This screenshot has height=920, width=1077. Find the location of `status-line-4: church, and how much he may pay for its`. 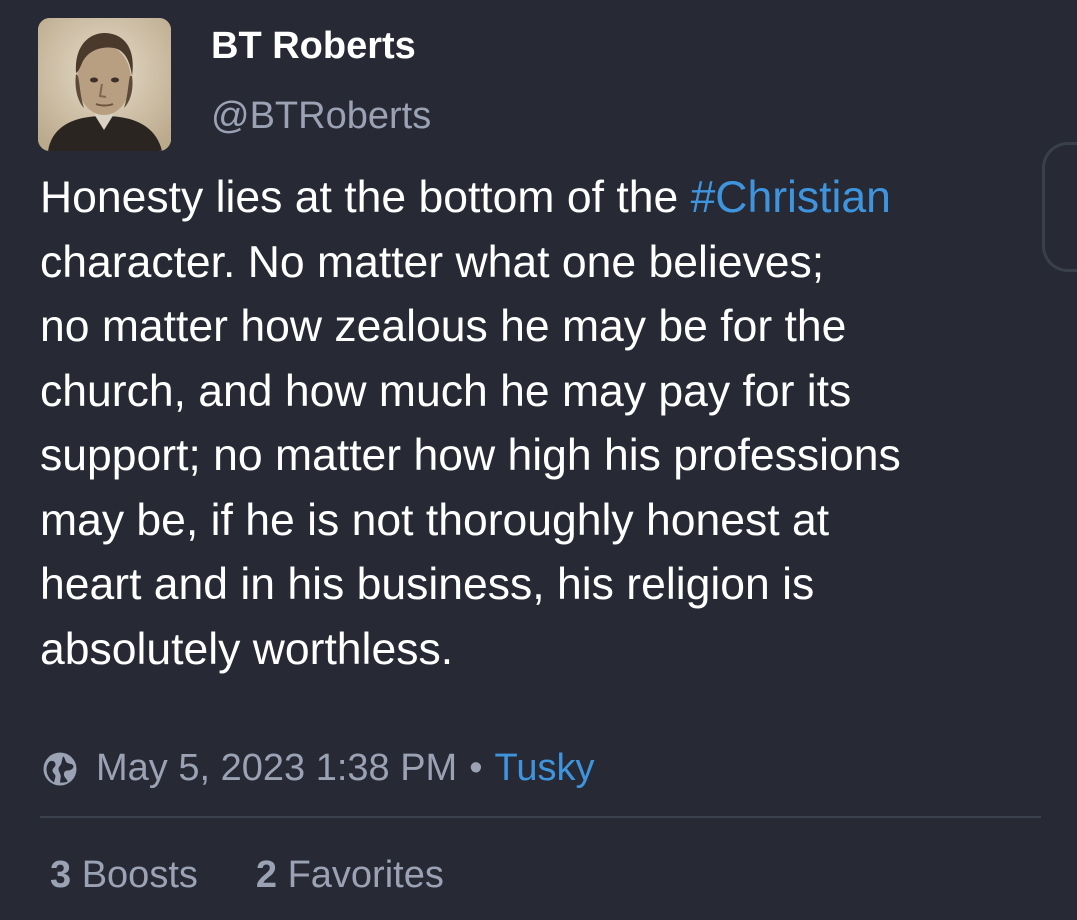

status-line-4: church, and how much he may pay for its is located at coordinates (446, 391).